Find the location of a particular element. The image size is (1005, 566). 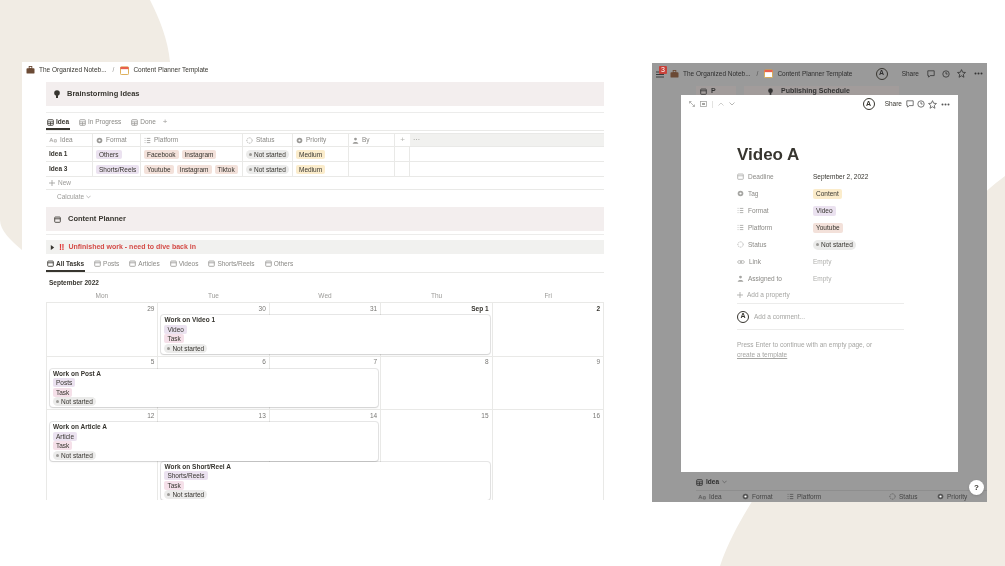

caret-right-icon is located at coordinates (52, 247).